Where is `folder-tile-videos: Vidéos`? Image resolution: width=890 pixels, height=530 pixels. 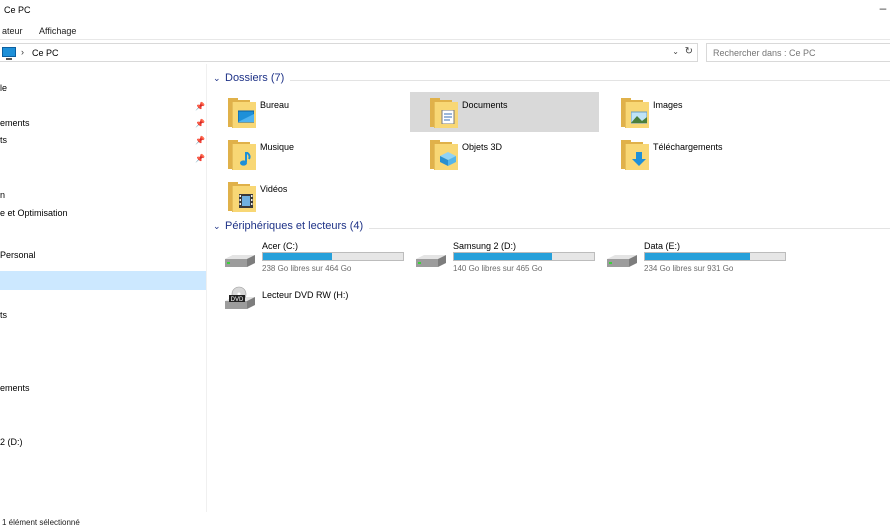 folder-tile-videos: Vidéos is located at coordinates (302, 196).